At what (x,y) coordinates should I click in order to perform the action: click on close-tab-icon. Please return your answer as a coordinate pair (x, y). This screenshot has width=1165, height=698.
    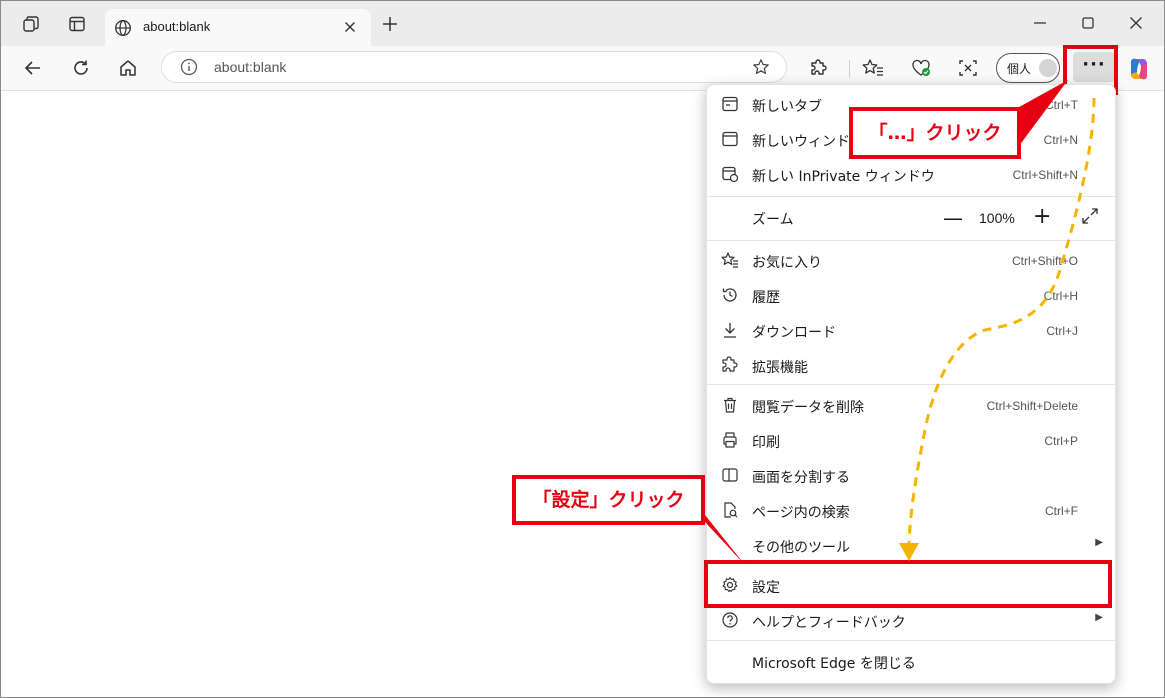
    Looking at the image, I should click on (350, 29).